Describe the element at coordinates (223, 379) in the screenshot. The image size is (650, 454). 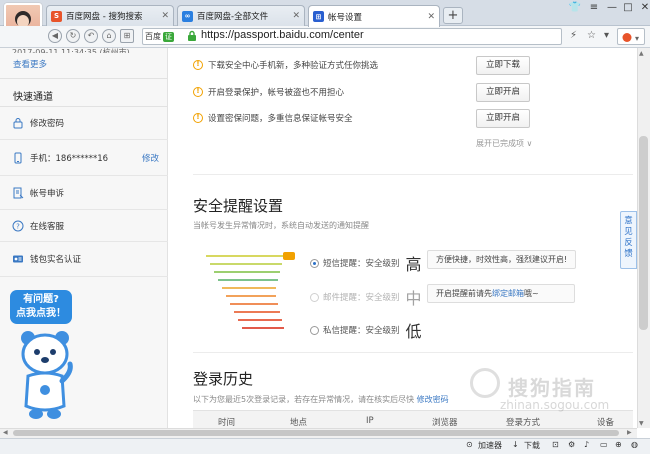
I see `login-history-title: 登录历史` at that location.